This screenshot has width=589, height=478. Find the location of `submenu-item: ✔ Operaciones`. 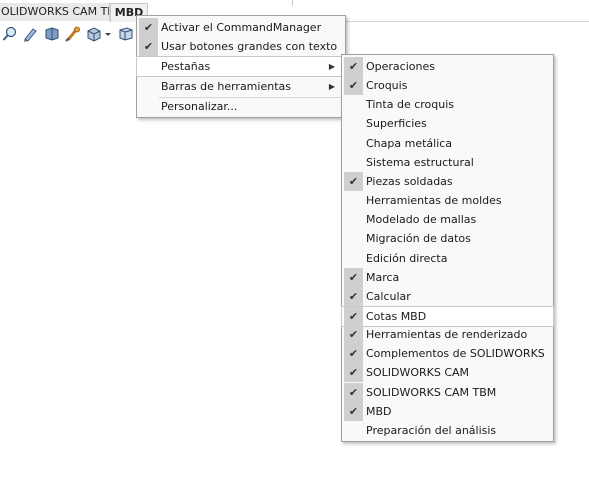

submenu-item: ✔ Operaciones is located at coordinates (447, 66).